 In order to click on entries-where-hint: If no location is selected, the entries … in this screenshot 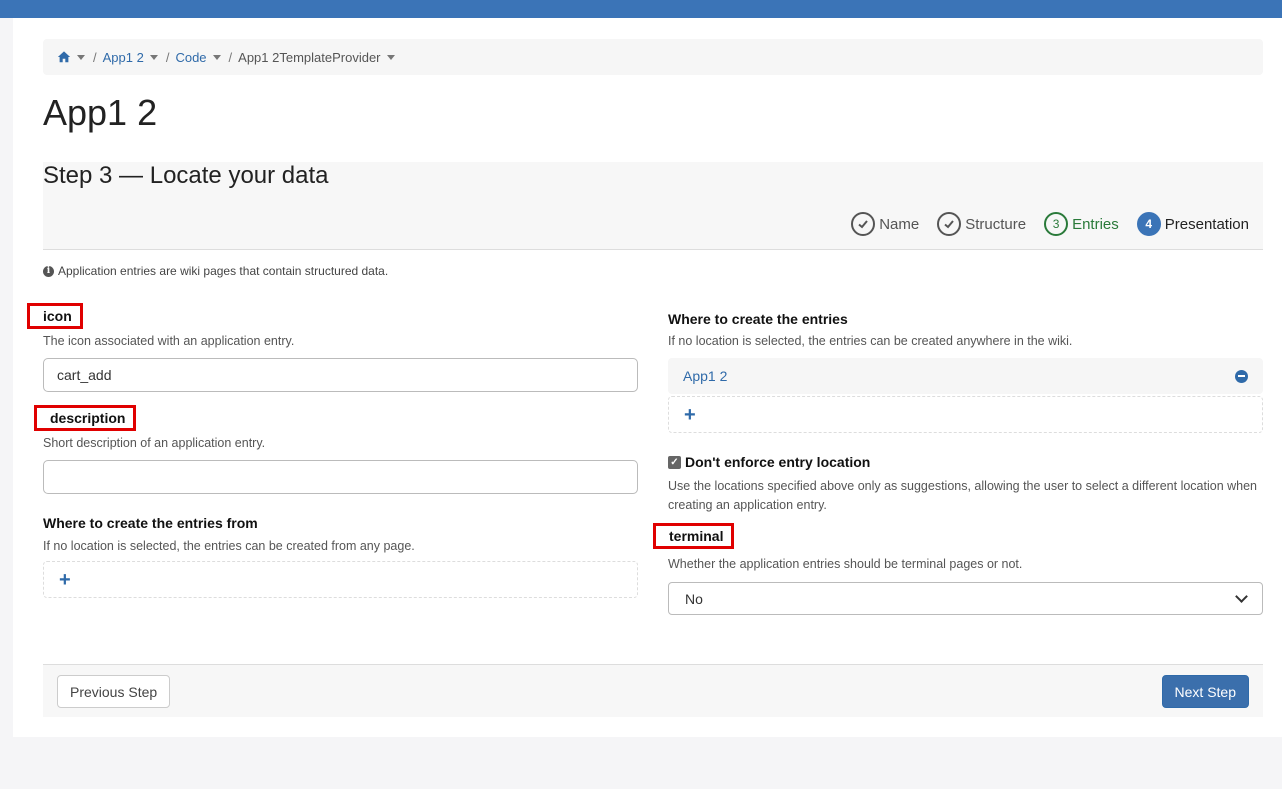, I will do `click(870, 341)`.